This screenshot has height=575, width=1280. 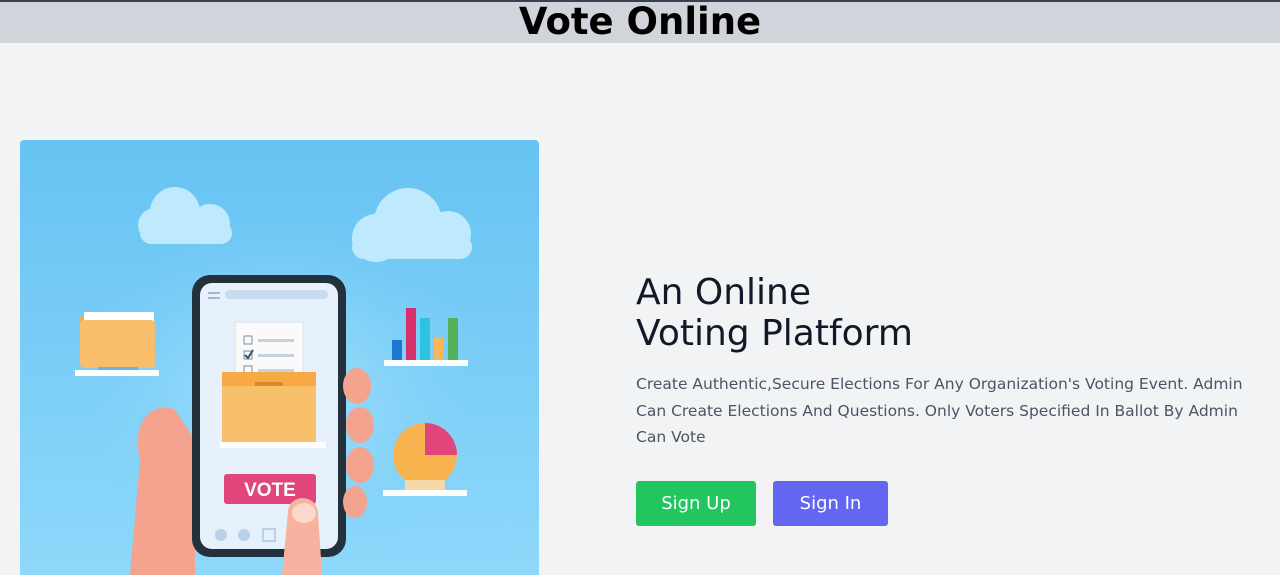 I want to click on top-header-bar: Vote Online, so click(x=640, y=21).